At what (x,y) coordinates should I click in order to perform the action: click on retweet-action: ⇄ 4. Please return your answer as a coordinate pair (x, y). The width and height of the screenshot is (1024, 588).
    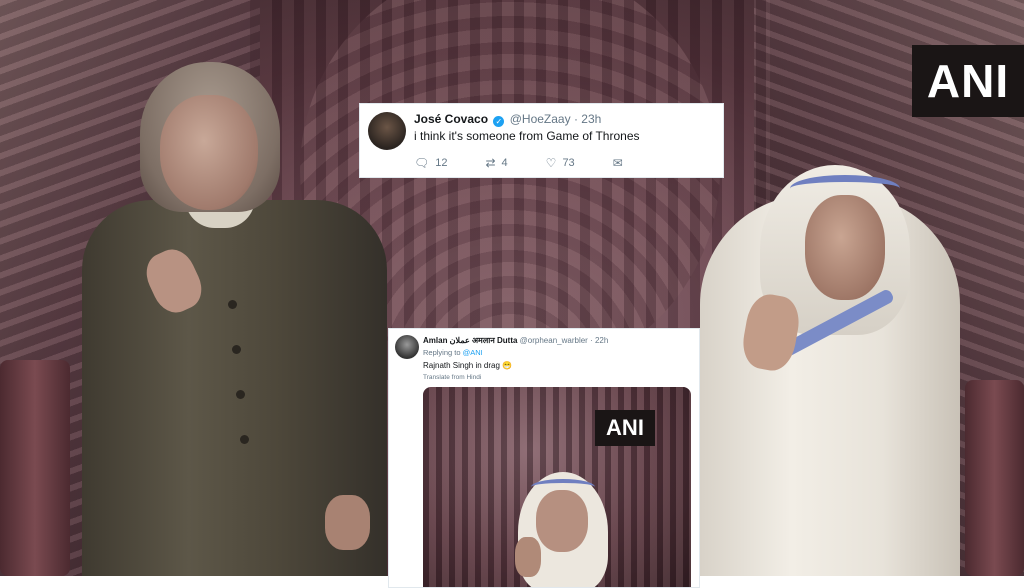
    Looking at the image, I should click on (496, 163).